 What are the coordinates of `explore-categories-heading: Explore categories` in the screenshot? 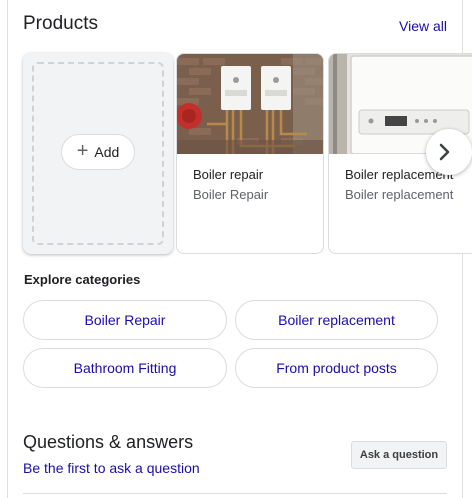 It's located at (82, 279).